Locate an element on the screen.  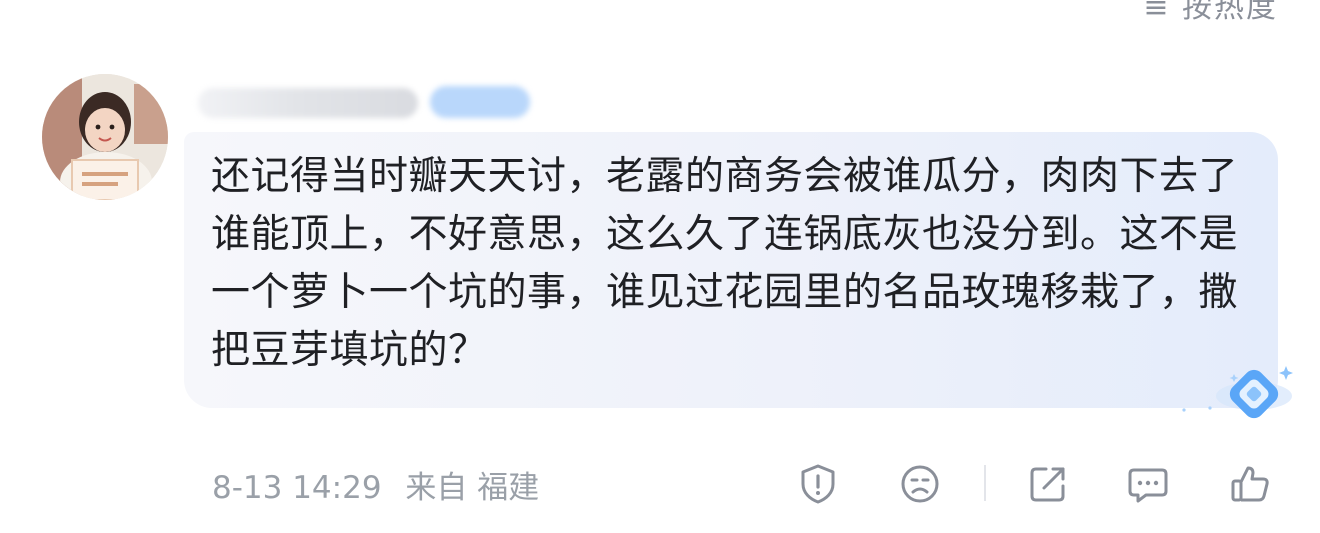
share-button is located at coordinates (1048, 484).